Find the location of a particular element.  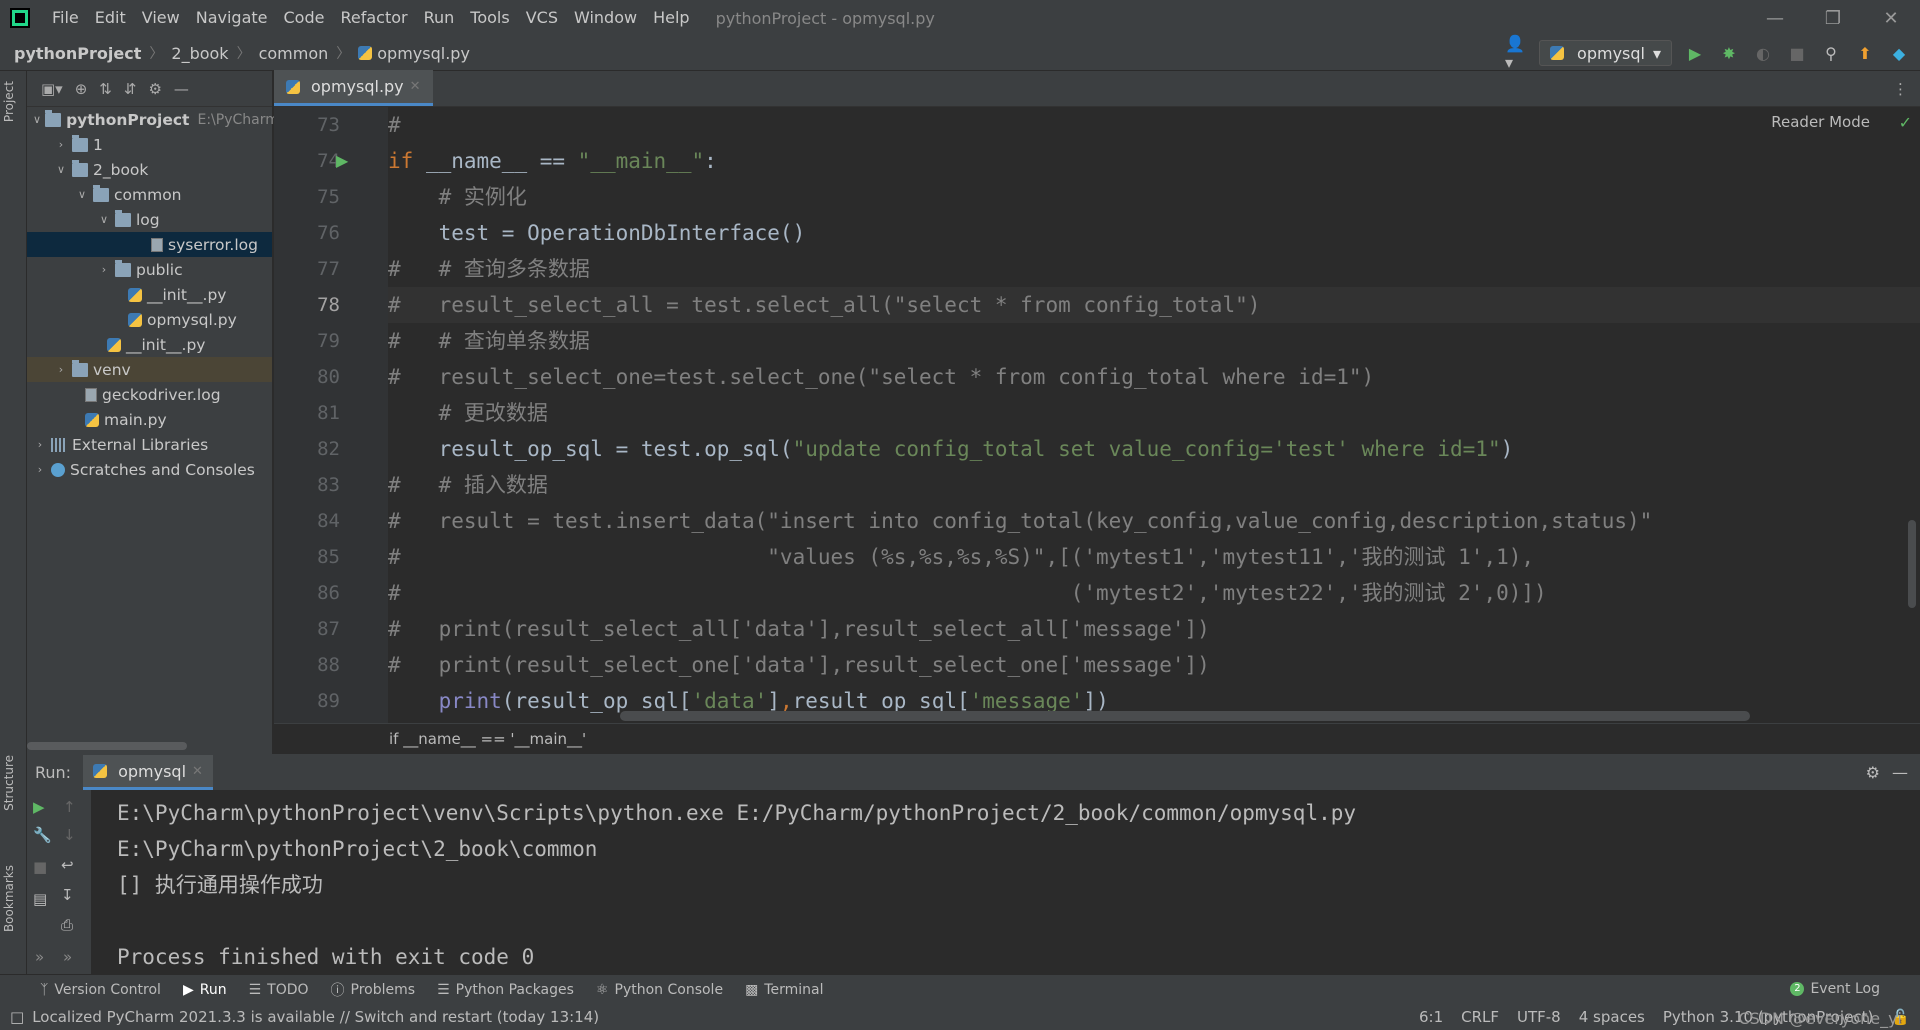

tree-item-venv: › venv is located at coordinates (149, 369).